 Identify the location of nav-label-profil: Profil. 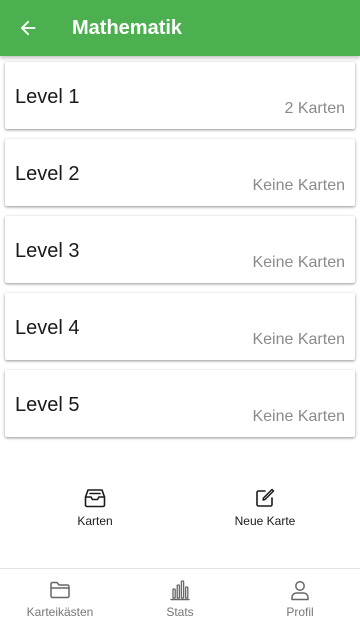
(300, 612).